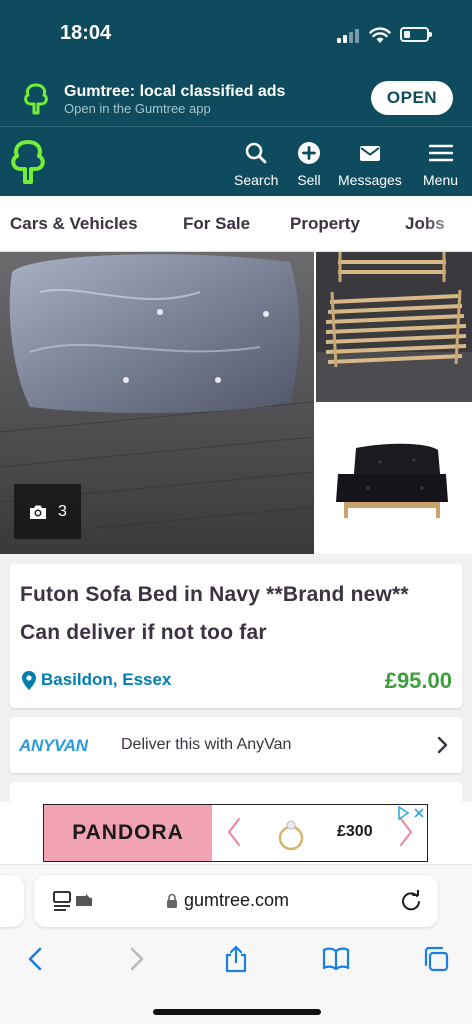  What do you see at coordinates (128, 833) in the screenshot?
I see `ad-brand: PANDORA` at bounding box center [128, 833].